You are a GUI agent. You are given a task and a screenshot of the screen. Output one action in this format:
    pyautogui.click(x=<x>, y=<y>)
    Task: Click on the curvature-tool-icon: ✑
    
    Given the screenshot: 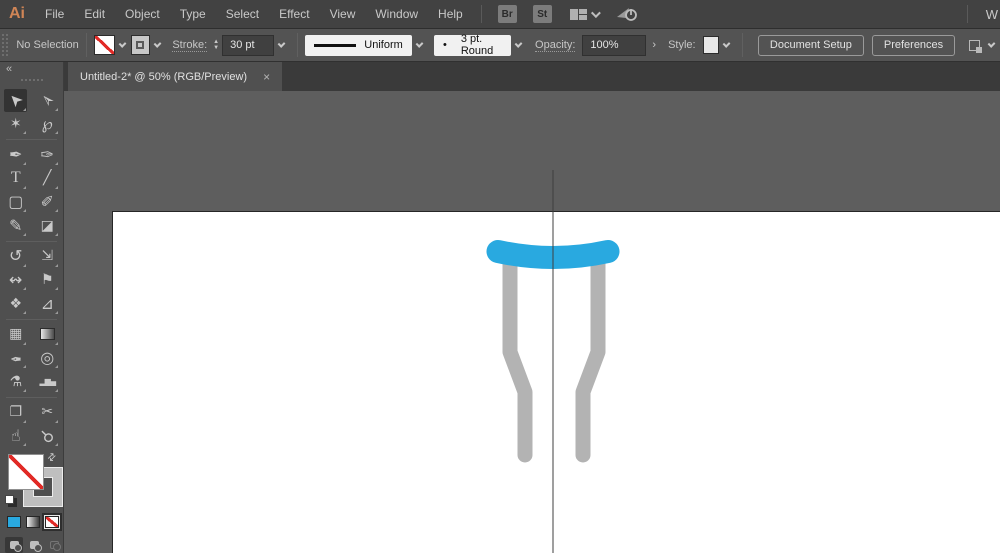 What is the action you would take?
    pyautogui.click(x=47, y=154)
    